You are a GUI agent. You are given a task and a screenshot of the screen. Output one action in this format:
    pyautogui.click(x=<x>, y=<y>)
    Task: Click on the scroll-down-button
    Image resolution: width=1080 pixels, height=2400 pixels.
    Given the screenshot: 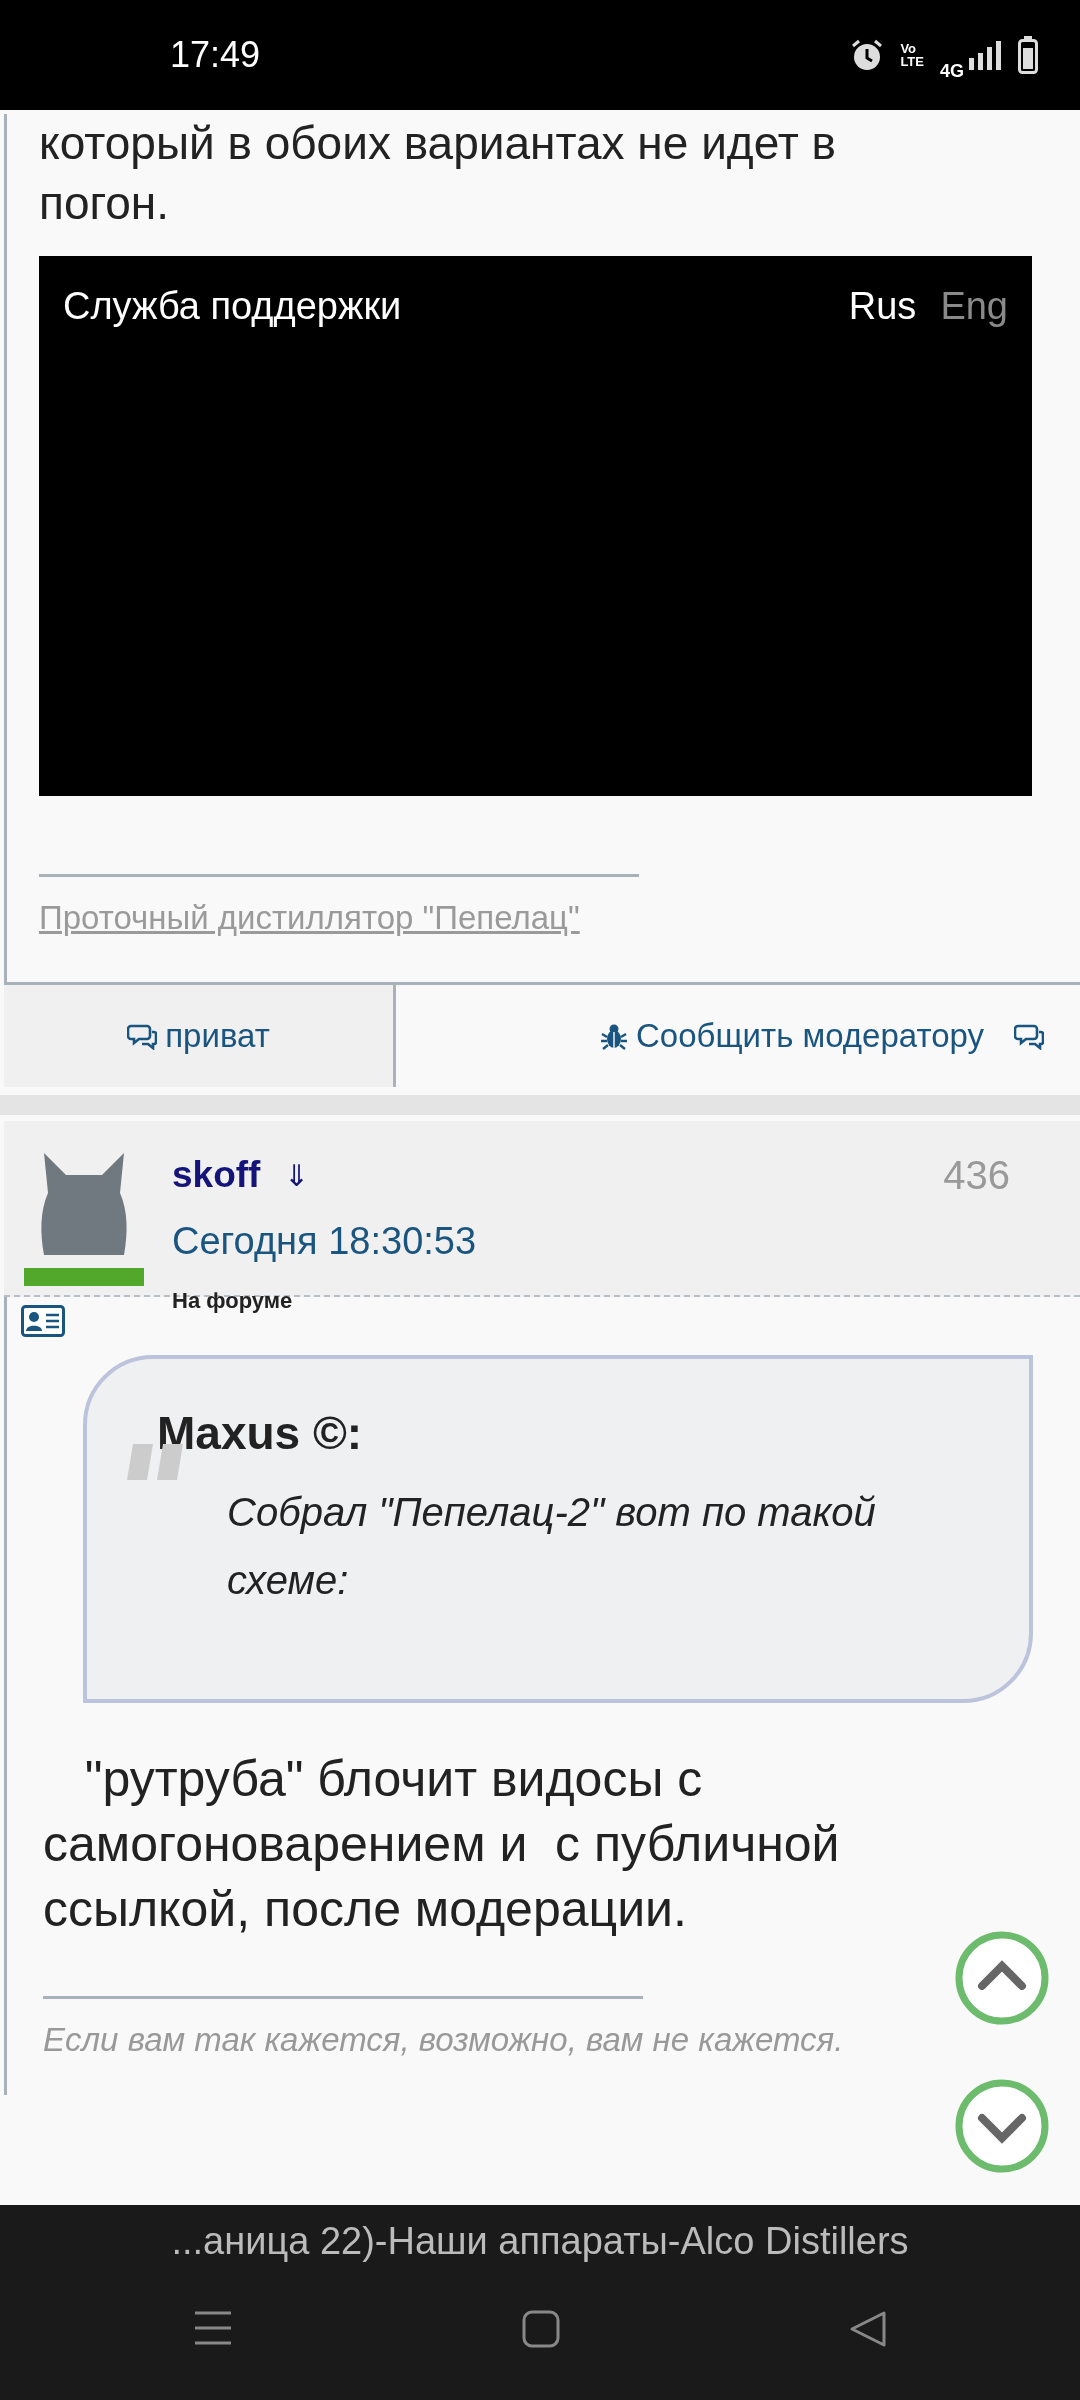 What is the action you would take?
    pyautogui.click(x=1002, y=2126)
    